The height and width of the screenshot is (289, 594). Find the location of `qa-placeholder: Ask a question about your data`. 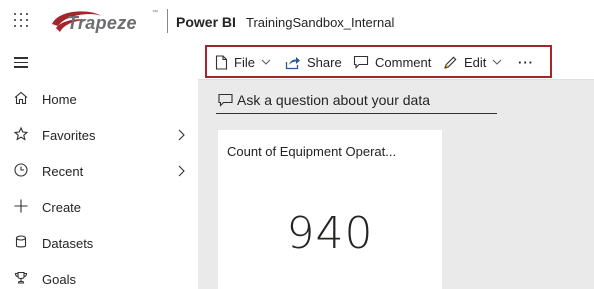

qa-placeholder: Ask a question about your data is located at coordinates (334, 100).